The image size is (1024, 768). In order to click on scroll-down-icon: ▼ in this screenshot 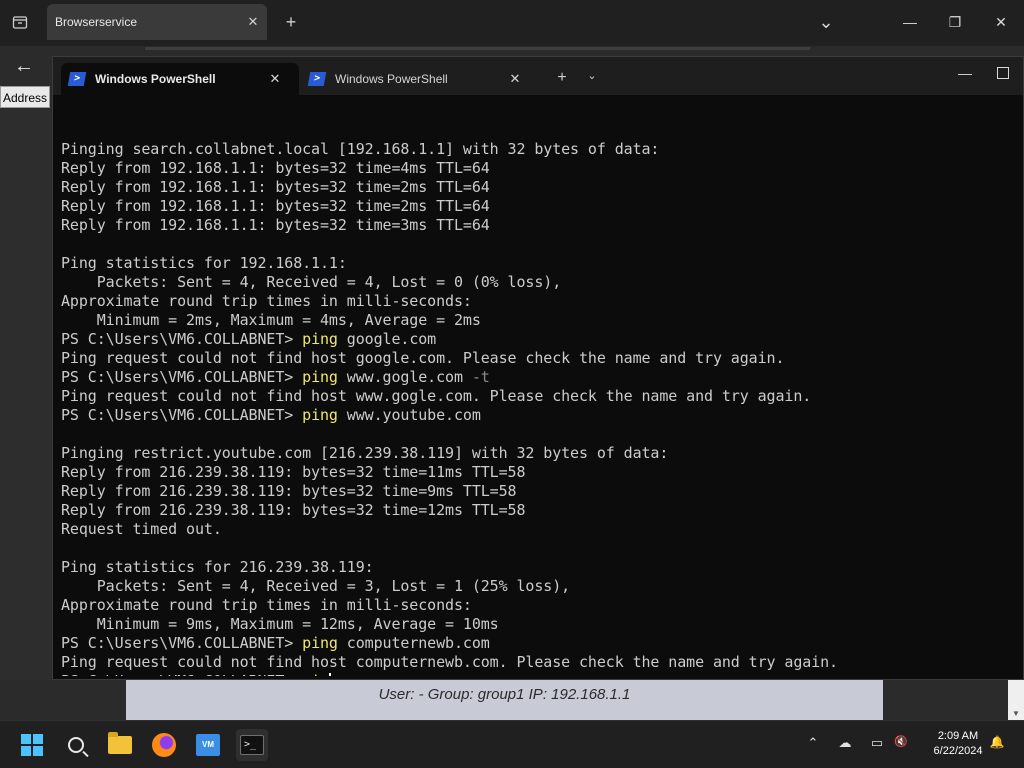, I will do `click(1016, 713)`.